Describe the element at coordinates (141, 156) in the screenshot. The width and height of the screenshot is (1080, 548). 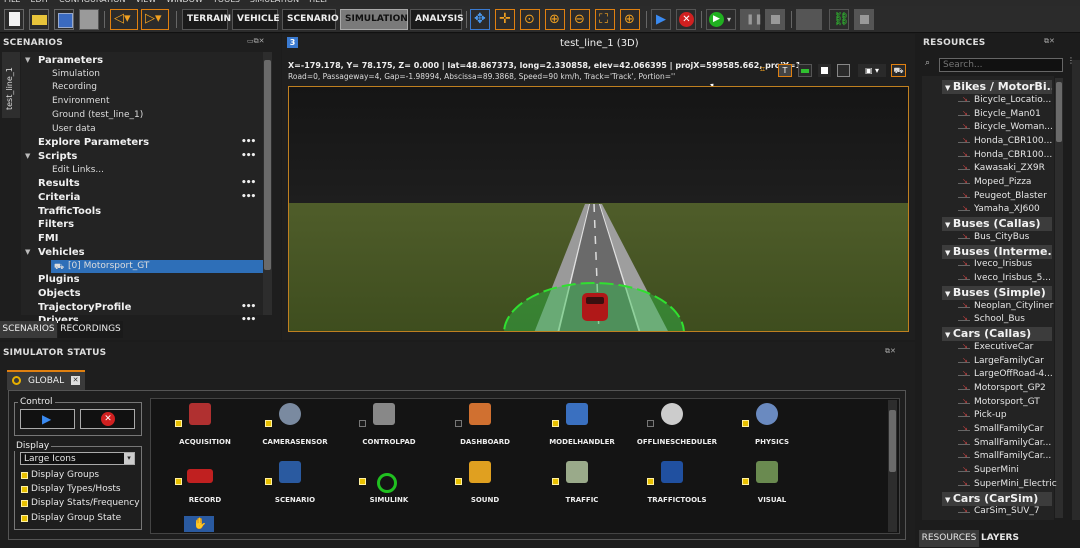
I see `tree-item: ▼ Scripts •••` at that location.